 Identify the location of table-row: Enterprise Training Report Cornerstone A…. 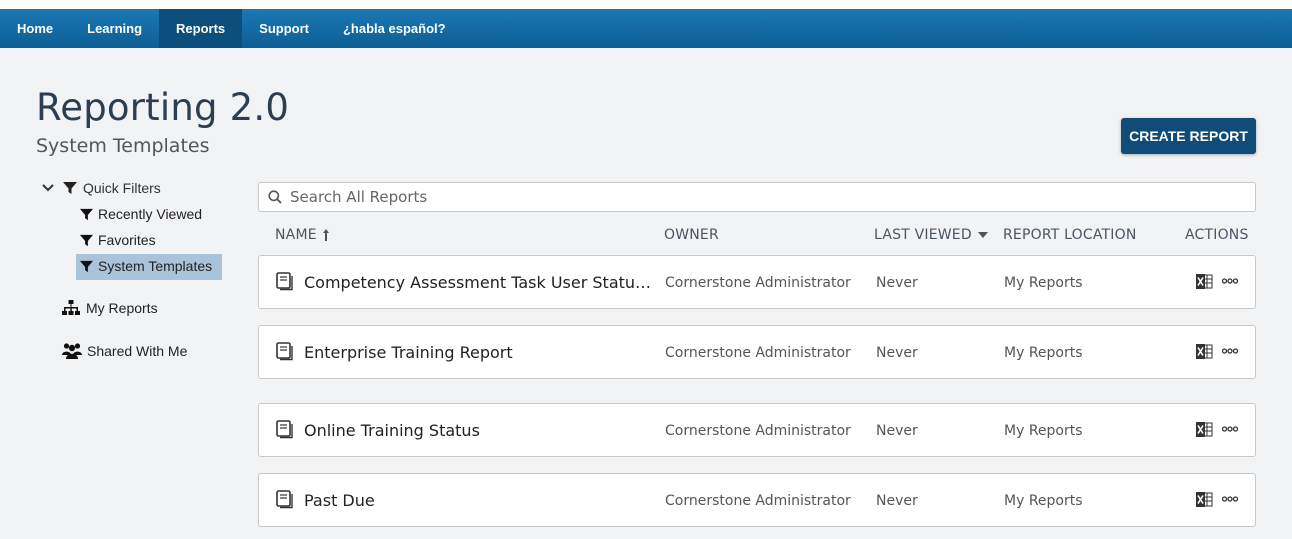
(757, 352).